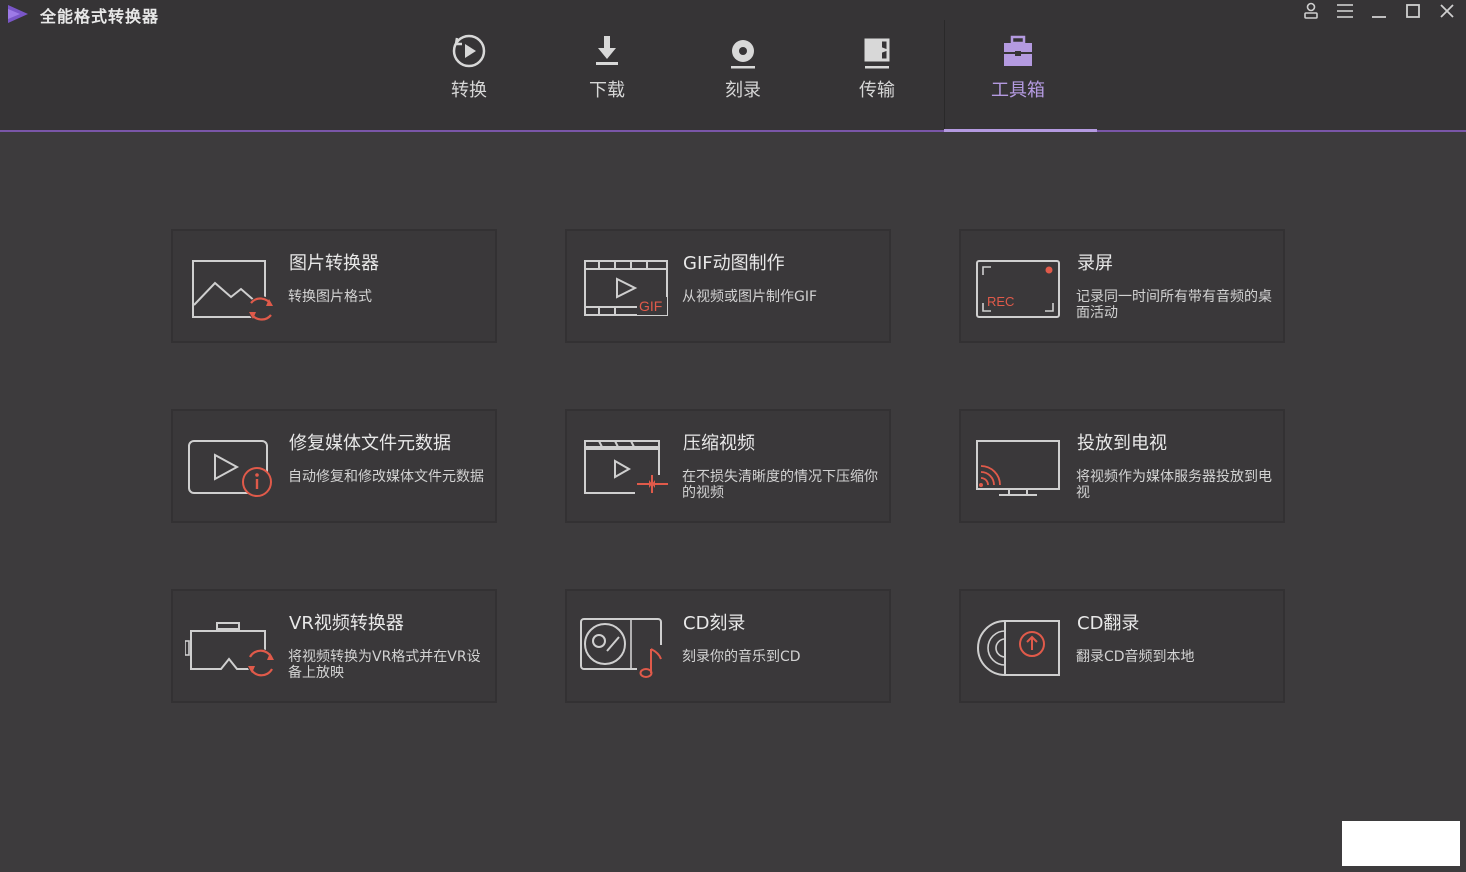  What do you see at coordinates (1108, 623) in the screenshot?
I see `tool-title: CD翻录` at bounding box center [1108, 623].